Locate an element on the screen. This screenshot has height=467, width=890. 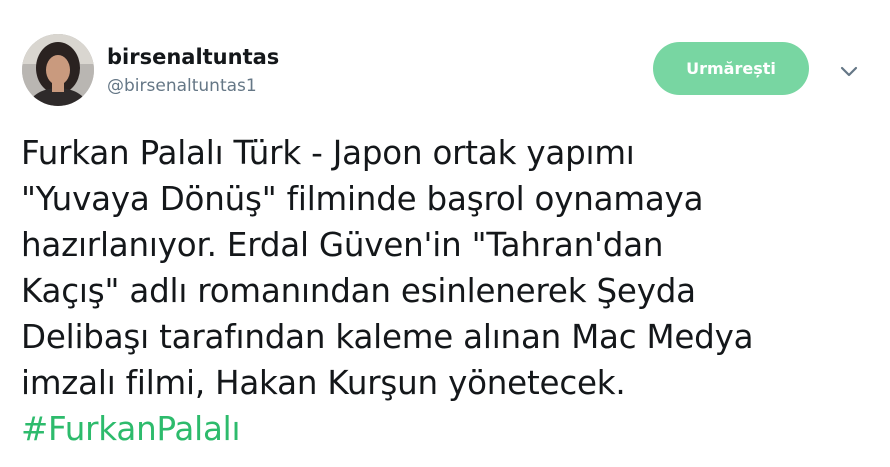
profile-photo is located at coordinates (58, 70).